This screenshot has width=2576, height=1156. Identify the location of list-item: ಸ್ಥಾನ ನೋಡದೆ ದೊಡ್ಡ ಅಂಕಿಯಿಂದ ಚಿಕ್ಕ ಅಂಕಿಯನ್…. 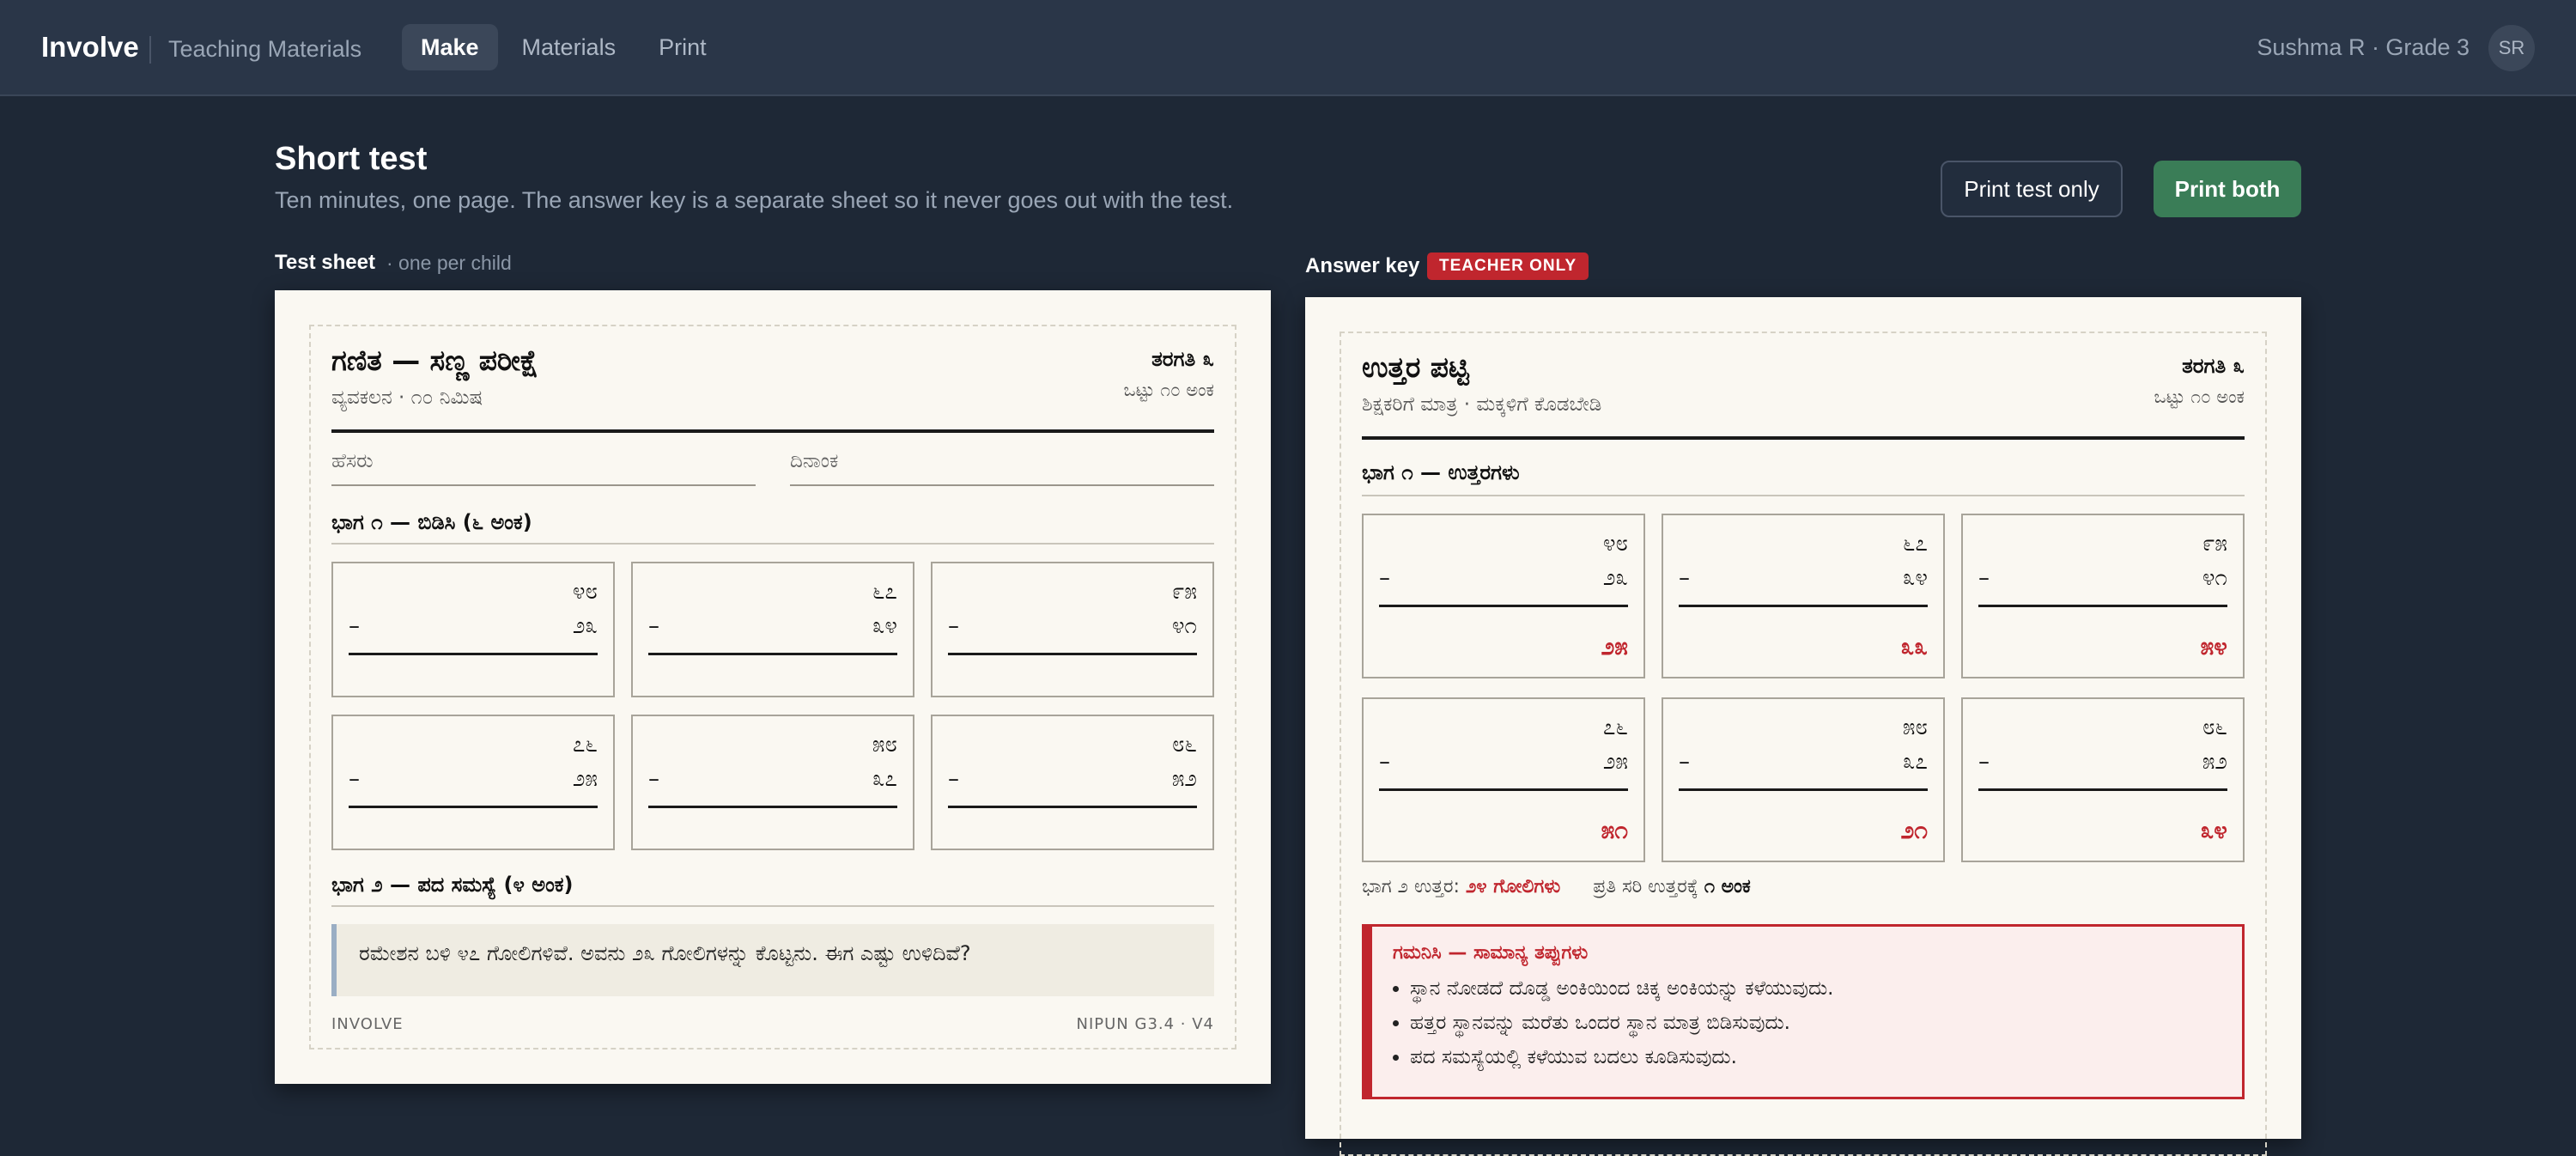
(1621, 988).